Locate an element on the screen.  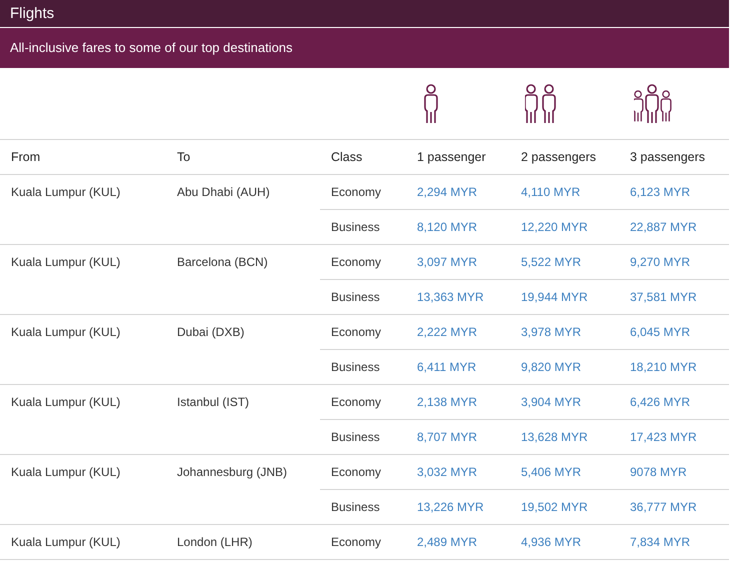
fare-link: 9078 MYR is located at coordinates (658, 472).